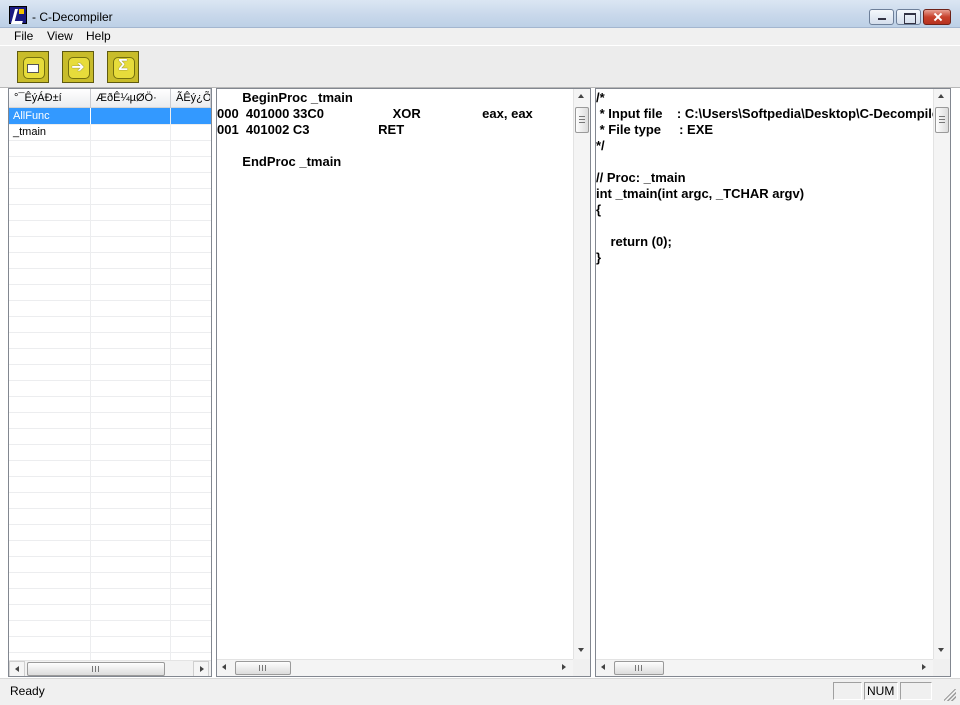  What do you see at coordinates (881, 17) in the screenshot?
I see `minimize-button` at bounding box center [881, 17].